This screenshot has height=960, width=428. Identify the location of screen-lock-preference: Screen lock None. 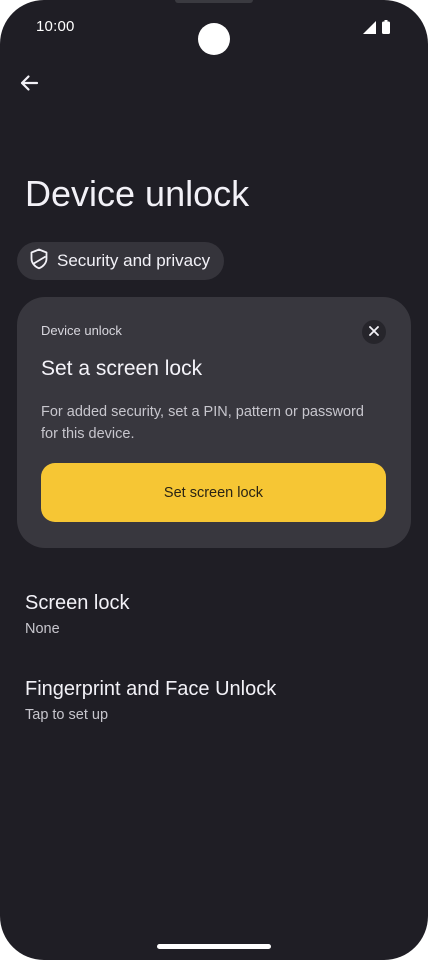
(77, 614).